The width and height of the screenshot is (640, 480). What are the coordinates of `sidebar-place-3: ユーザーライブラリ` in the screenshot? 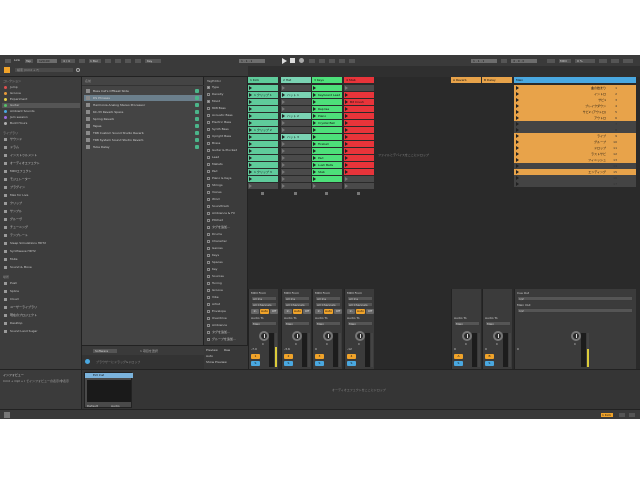 It's located at (41, 307).